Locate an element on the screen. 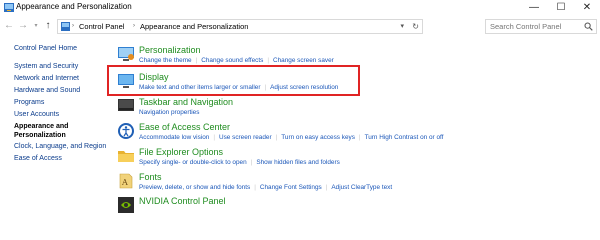 This screenshot has height=240, width=600. sidebar-item-programs: Programs is located at coordinates (29, 102).